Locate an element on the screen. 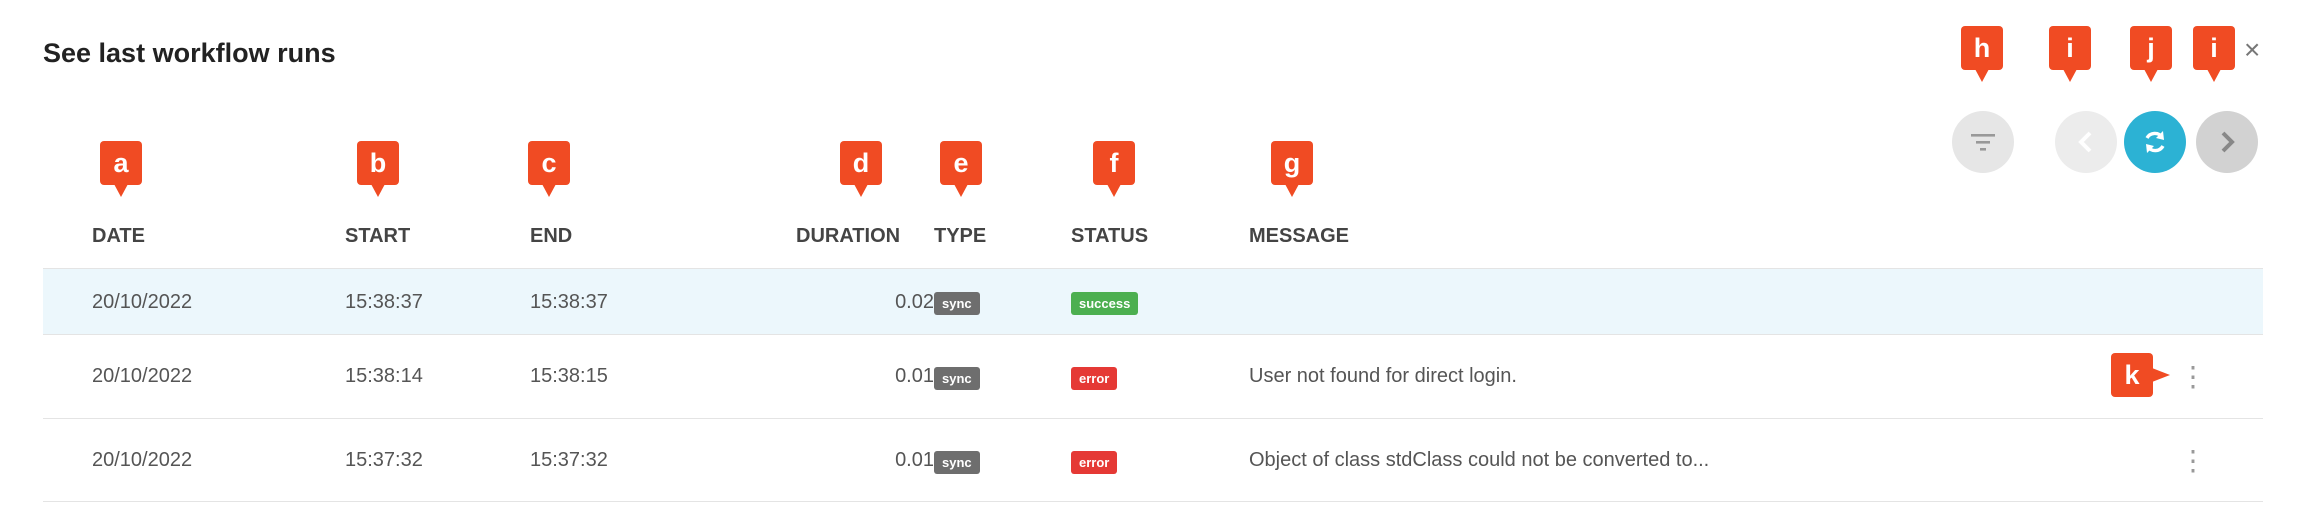  filter-icon is located at coordinates (1983, 142).